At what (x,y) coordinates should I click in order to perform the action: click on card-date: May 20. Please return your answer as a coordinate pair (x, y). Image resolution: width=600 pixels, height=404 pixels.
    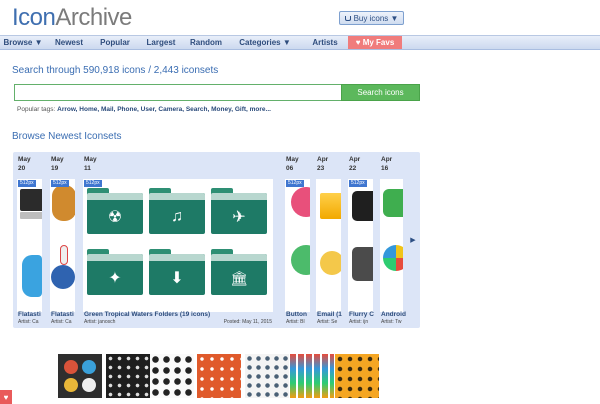
    Looking at the image, I should click on (24, 164).